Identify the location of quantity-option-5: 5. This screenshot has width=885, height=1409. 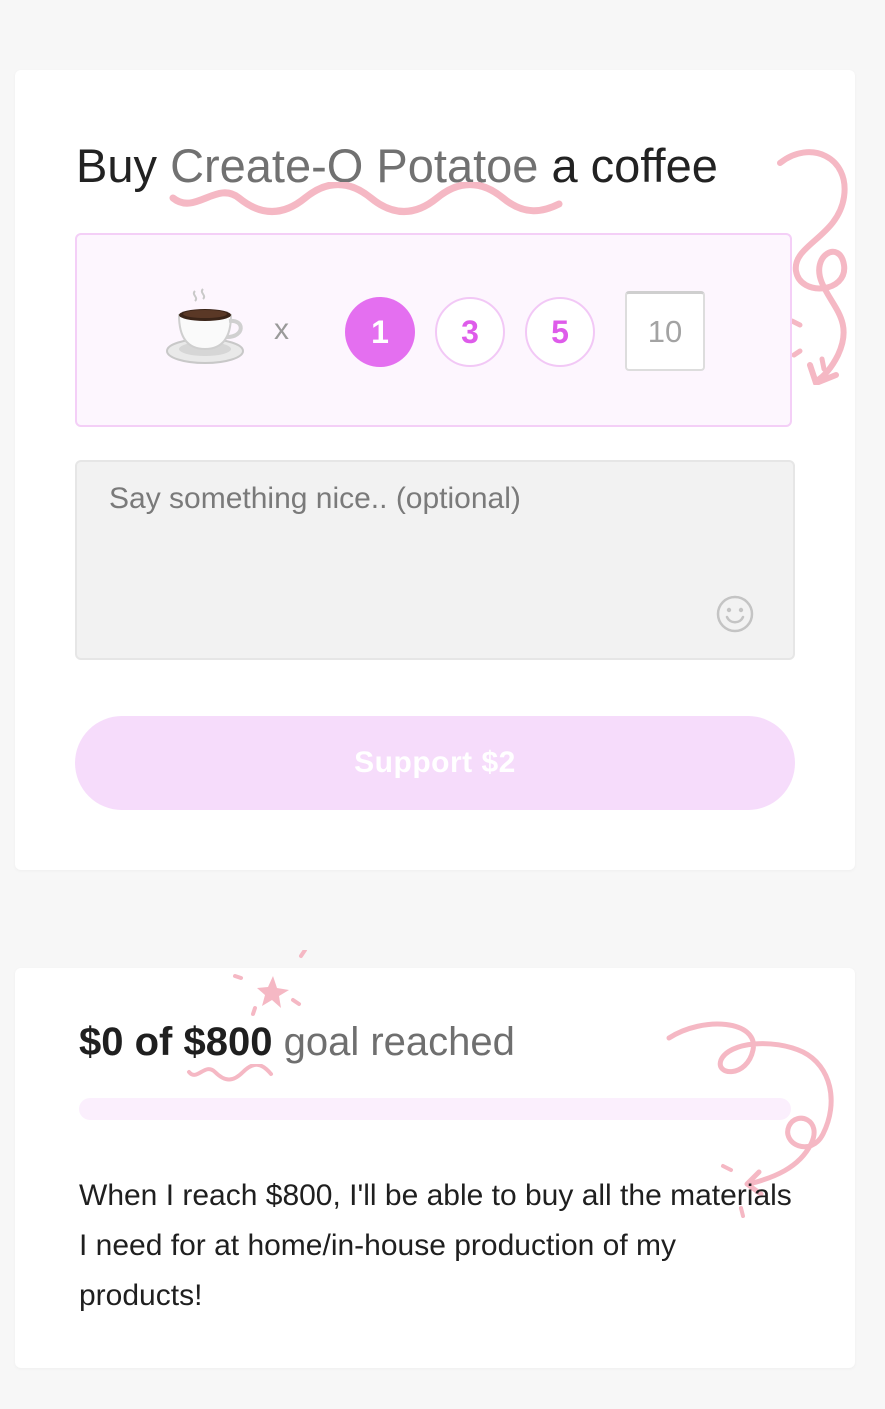
(560, 332).